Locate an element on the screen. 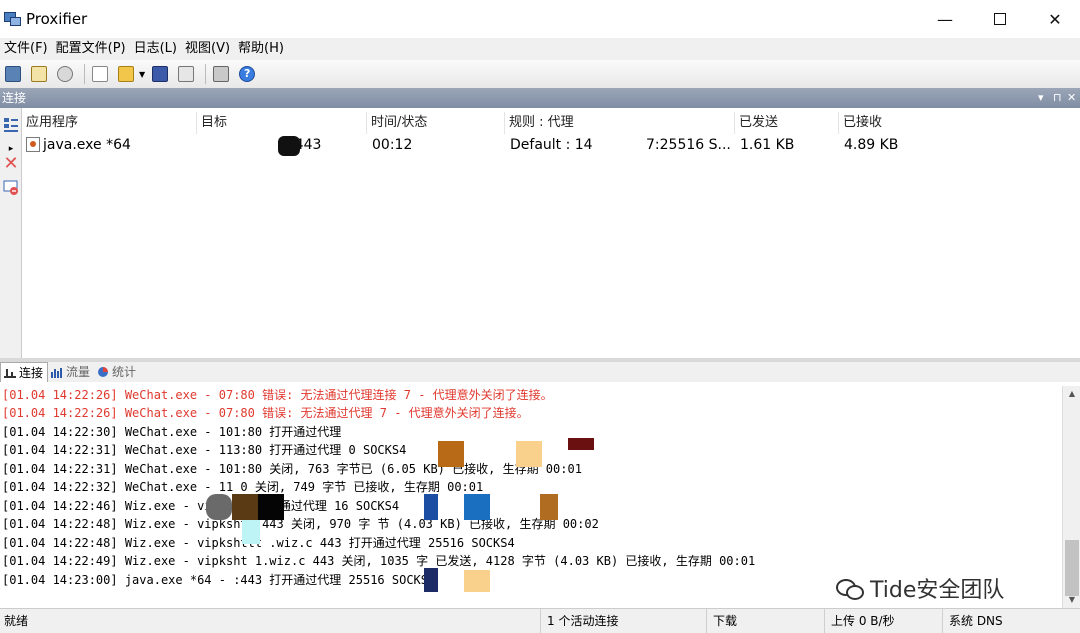 The image size is (1080, 633). red-x-icon: ✕ is located at coordinates (11, 163).